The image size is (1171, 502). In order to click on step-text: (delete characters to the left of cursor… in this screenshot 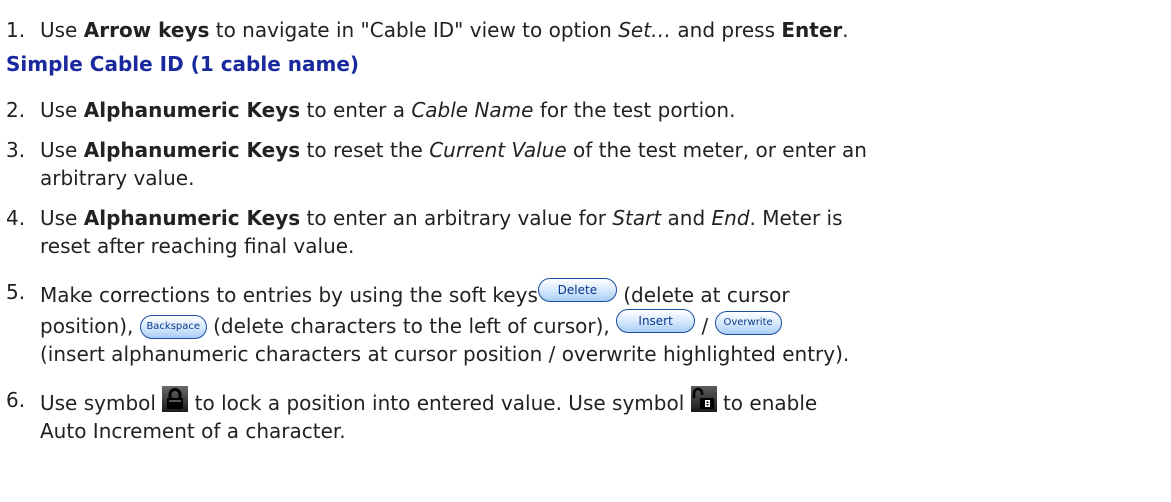, I will do `click(411, 326)`.